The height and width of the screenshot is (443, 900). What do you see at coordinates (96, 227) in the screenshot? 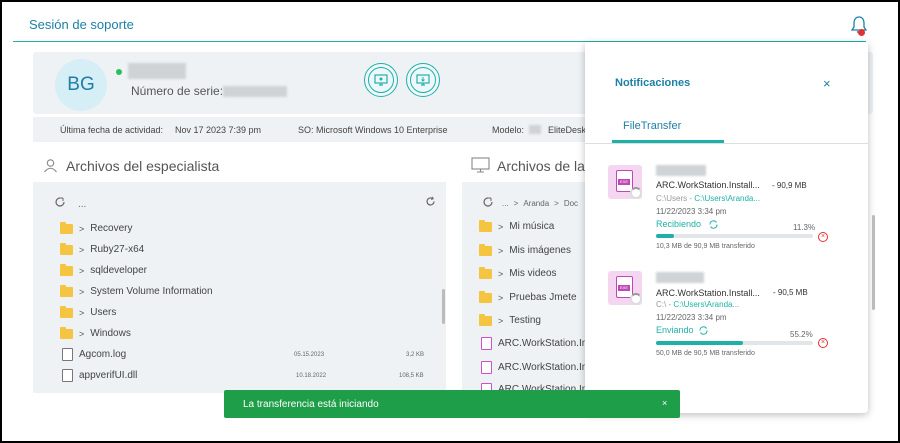
I see `list-item: > Recovery` at bounding box center [96, 227].